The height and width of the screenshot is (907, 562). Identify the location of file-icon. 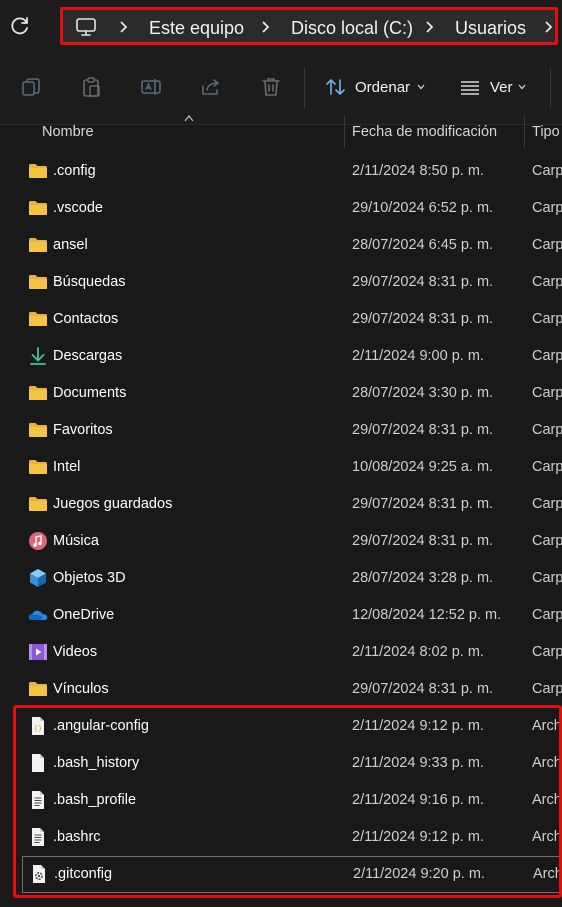
(38, 763).